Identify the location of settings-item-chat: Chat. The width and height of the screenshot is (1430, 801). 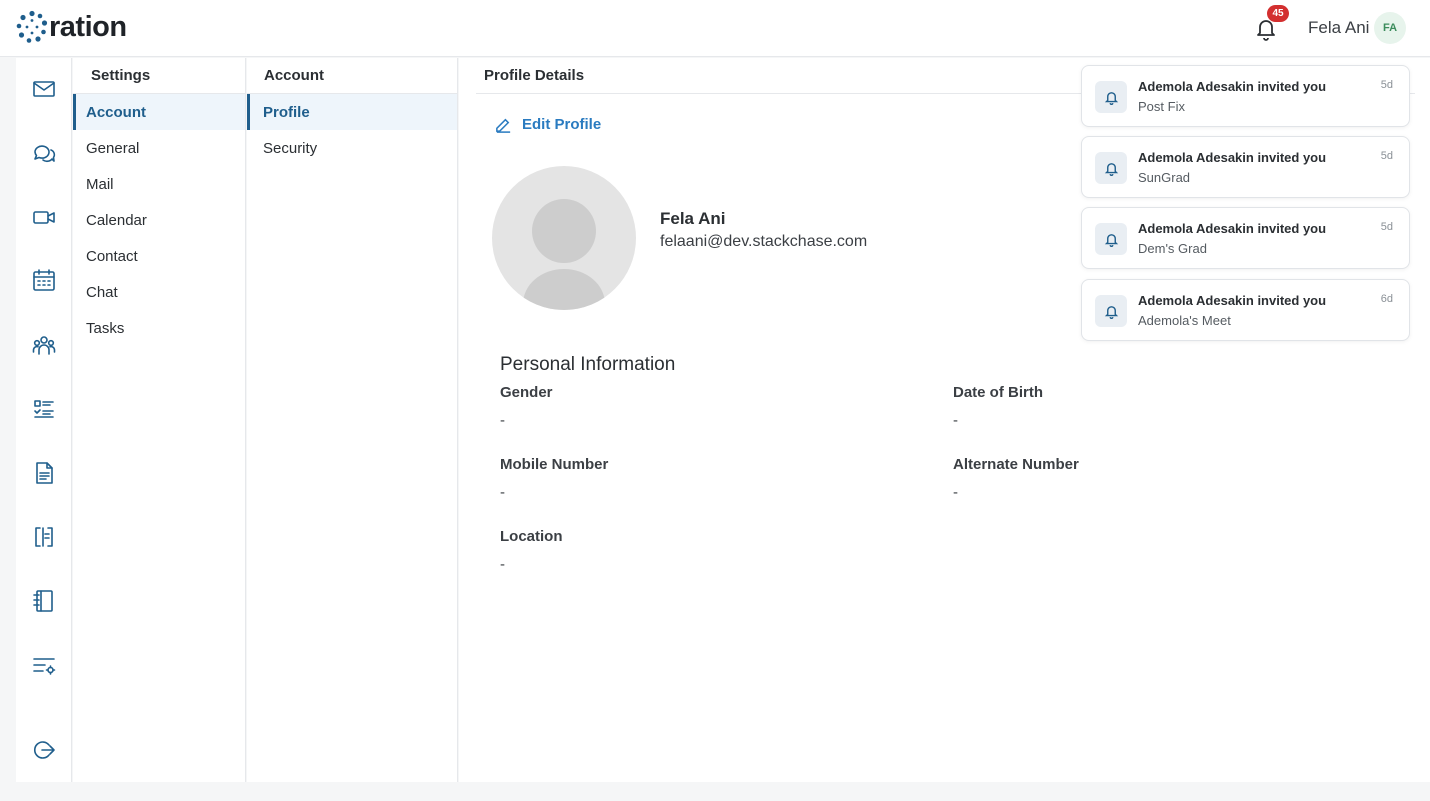
(159, 292).